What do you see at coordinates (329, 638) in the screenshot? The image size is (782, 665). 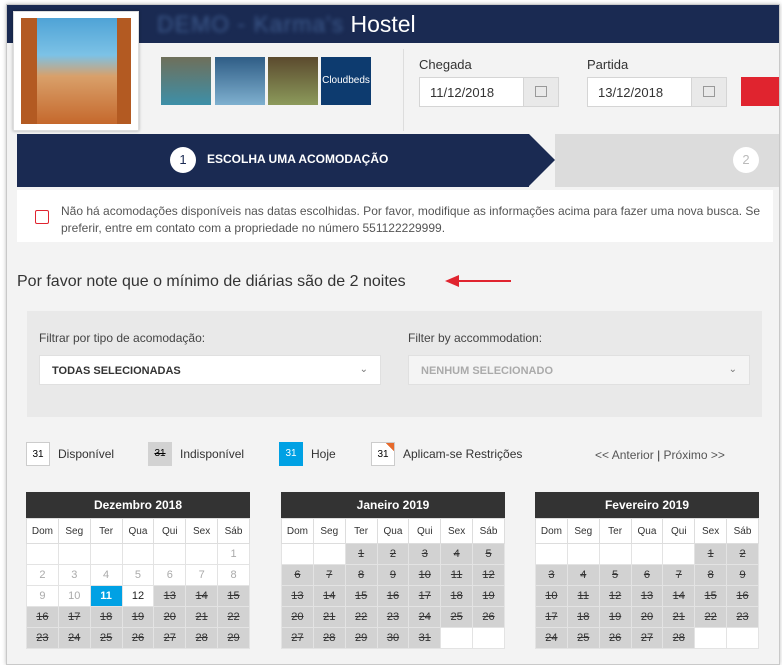 I see `calendar-day: 28` at bounding box center [329, 638].